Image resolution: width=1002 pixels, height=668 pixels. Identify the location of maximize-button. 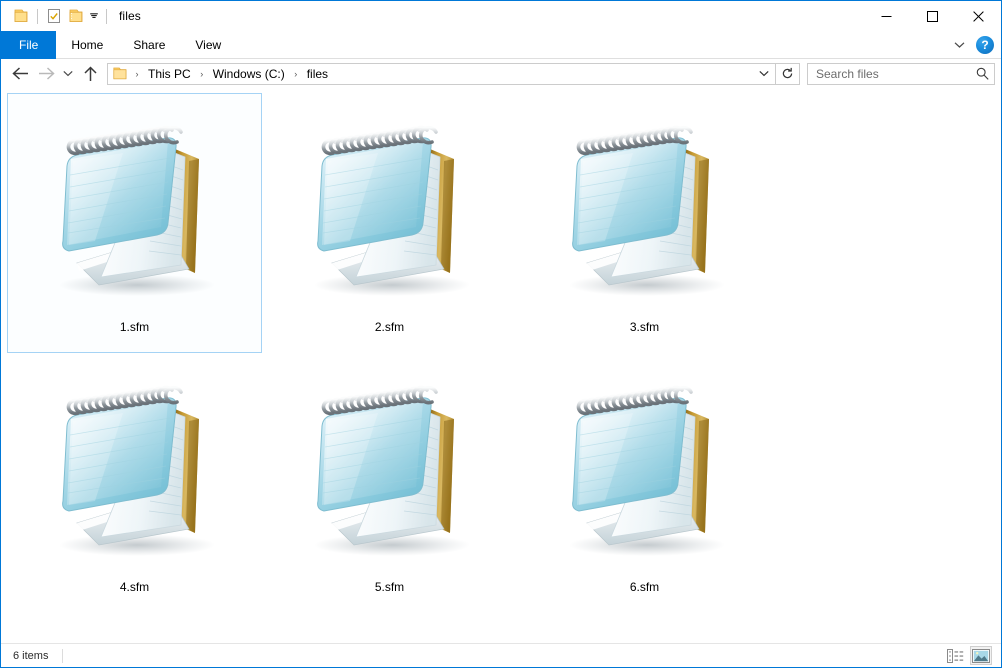
(932, 16).